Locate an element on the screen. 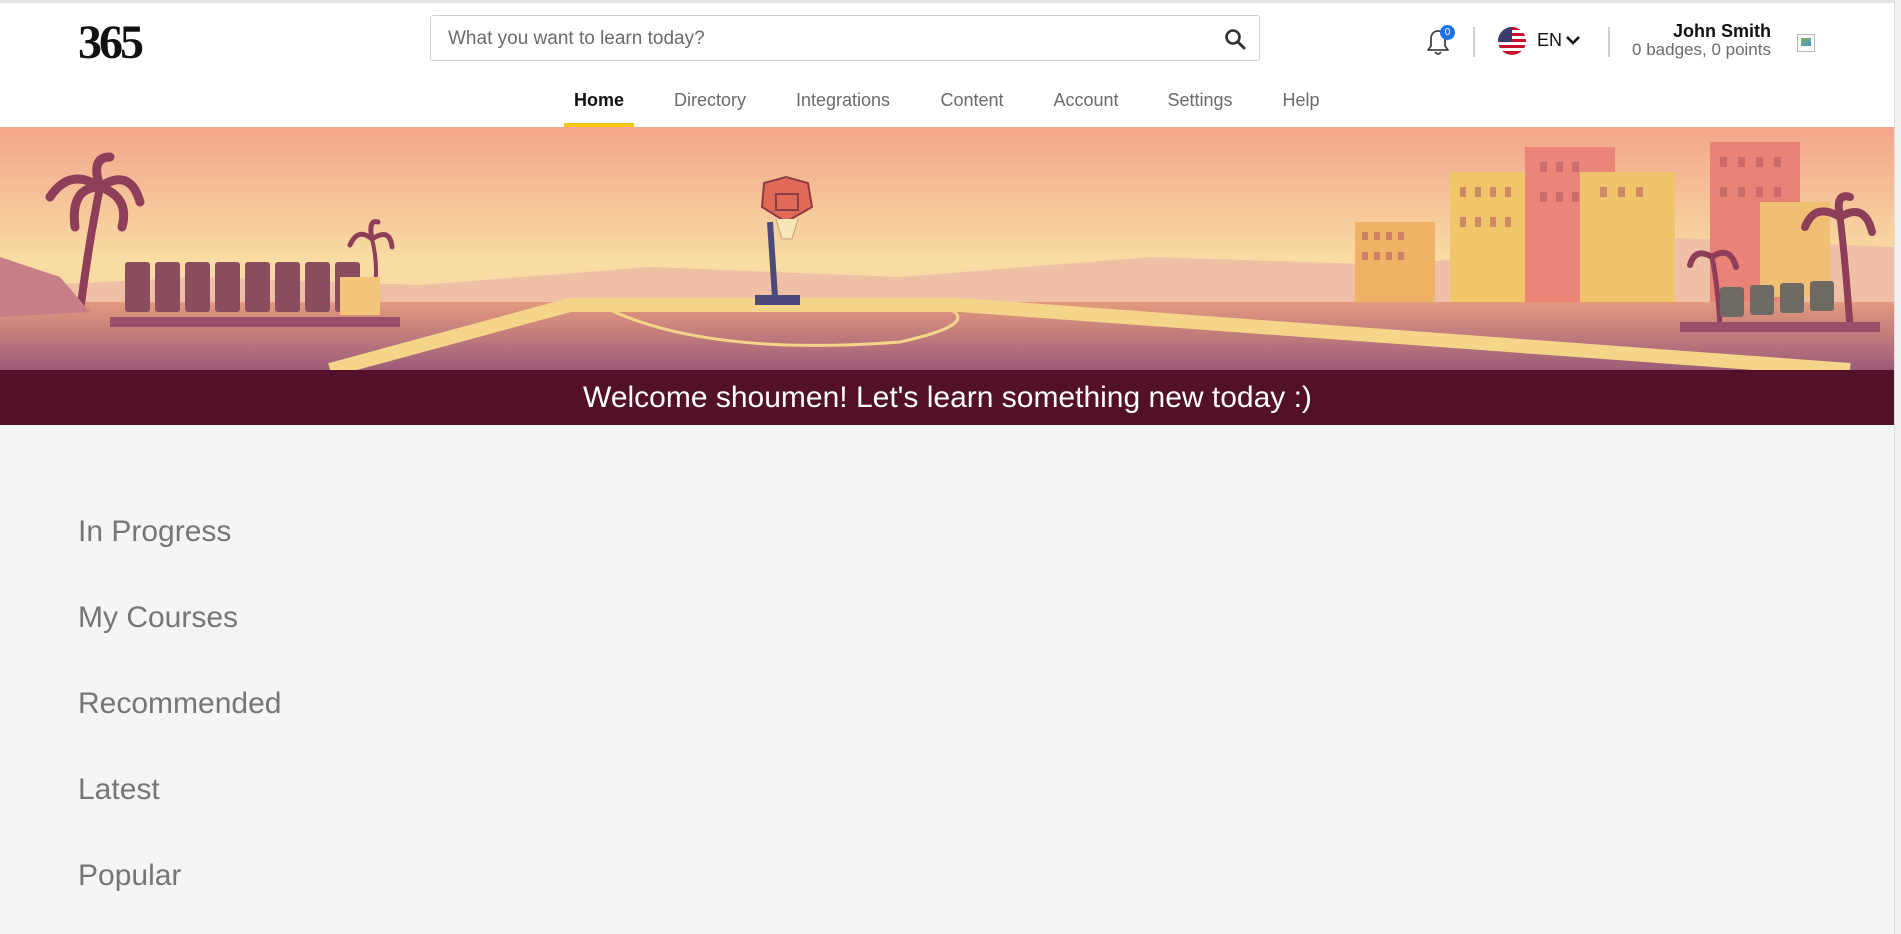 This screenshot has width=1901, height=934. notification-count-badge: 0 is located at coordinates (1447, 32).